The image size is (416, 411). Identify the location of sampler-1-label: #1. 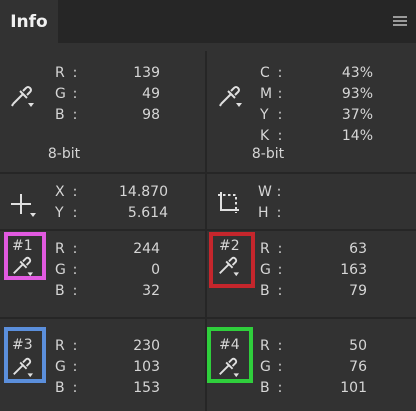
(22, 246).